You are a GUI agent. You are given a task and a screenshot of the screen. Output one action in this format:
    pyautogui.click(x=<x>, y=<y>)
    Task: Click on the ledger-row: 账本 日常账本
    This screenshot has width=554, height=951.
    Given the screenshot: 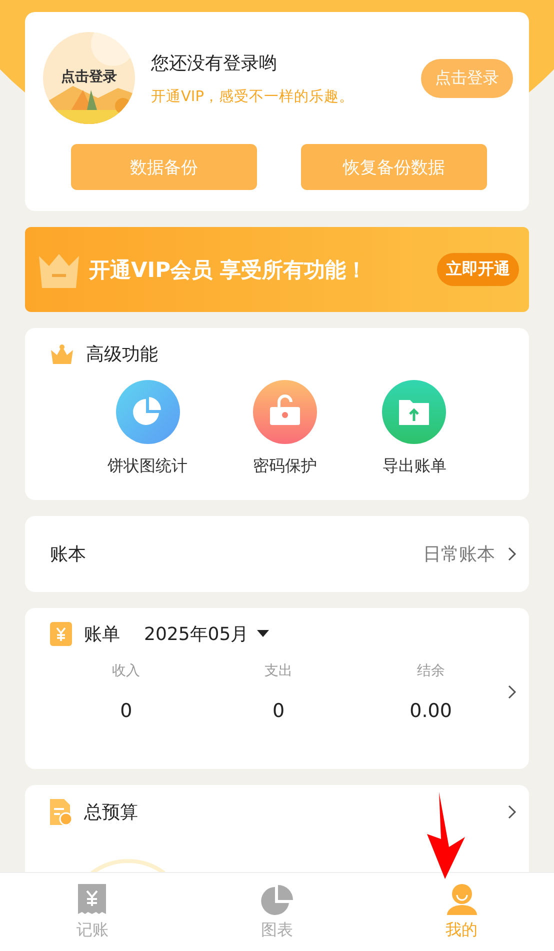 What is the action you would take?
    pyautogui.click(x=277, y=554)
    